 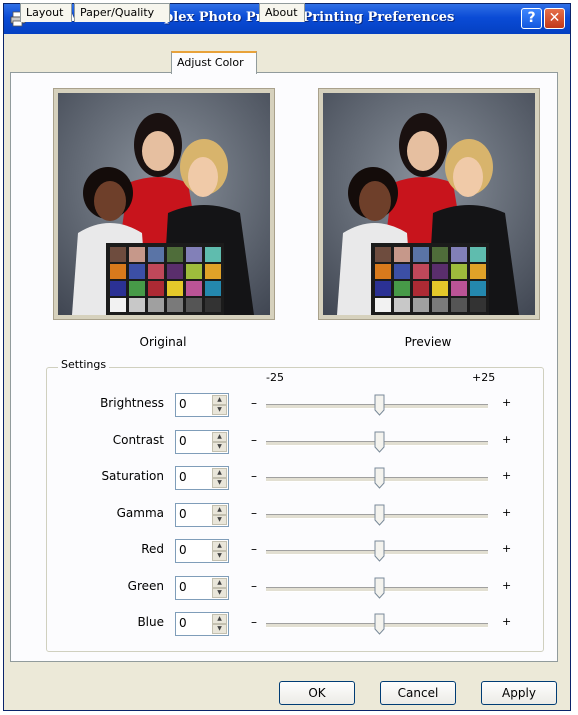 What do you see at coordinates (219, 520) in the screenshot?
I see `gamma-down-arrow-icon: ▼` at bounding box center [219, 520].